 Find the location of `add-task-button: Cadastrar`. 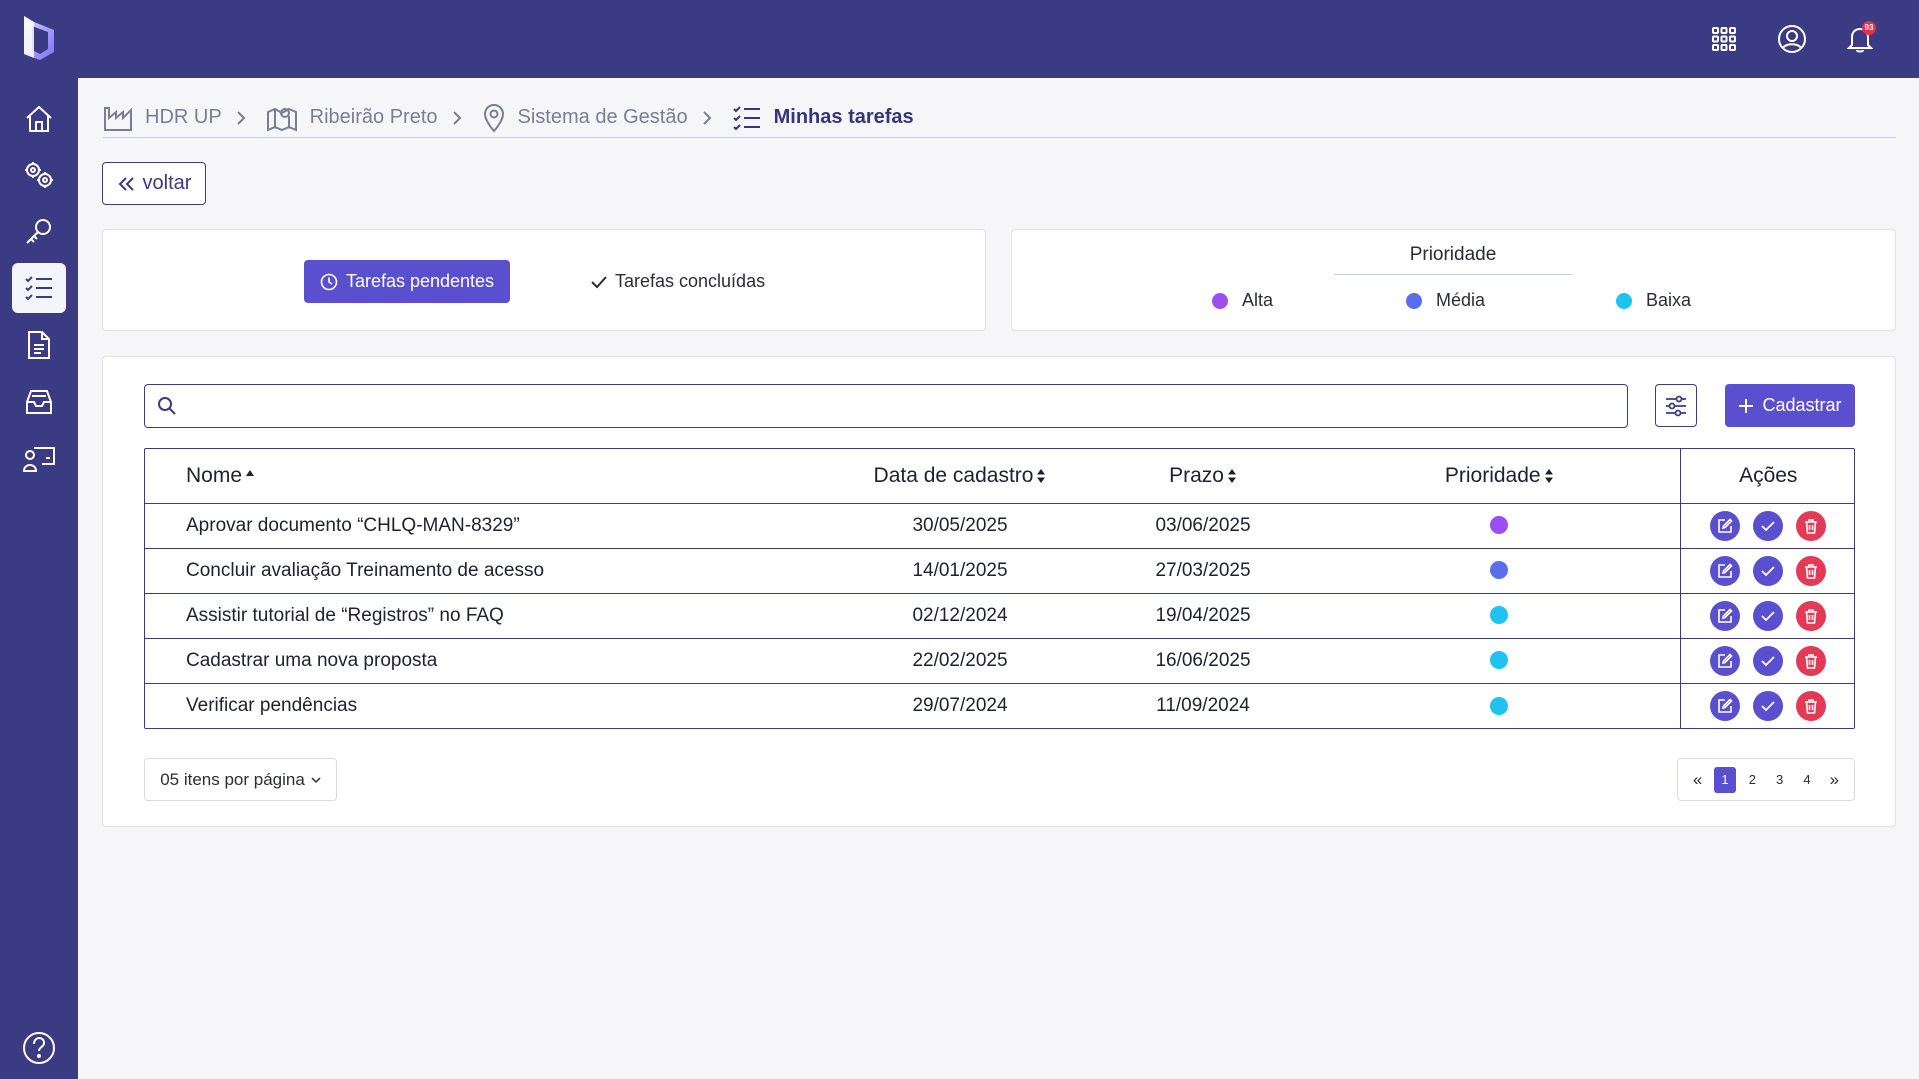

add-task-button: Cadastrar is located at coordinates (1790, 405).